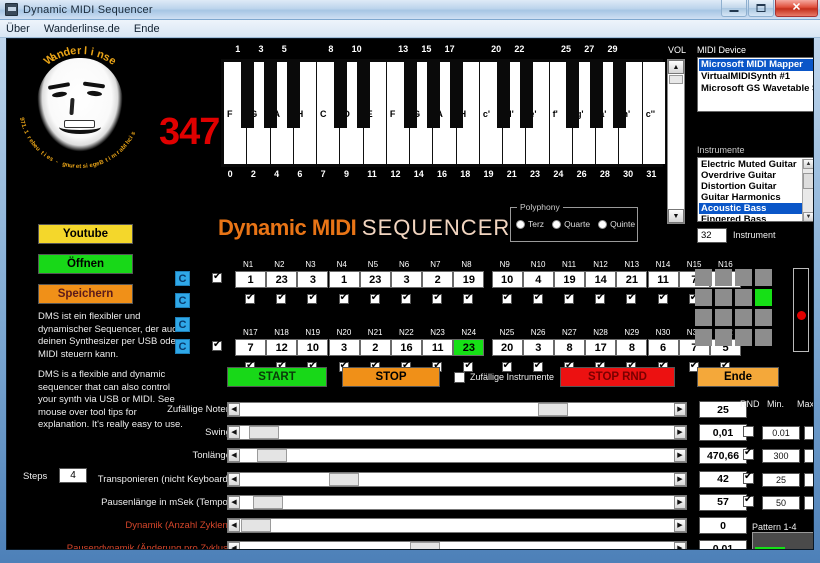  Describe the element at coordinates (796, 8) in the screenshot. I see `close-button: ✕` at that location.